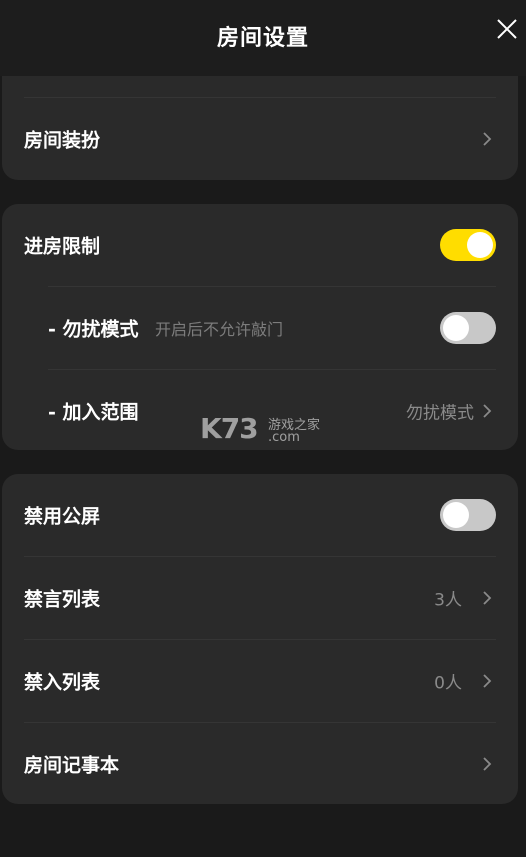  Describe the element at coordinates (507, 29) in the screenshot. I see `close-icon` at that location.